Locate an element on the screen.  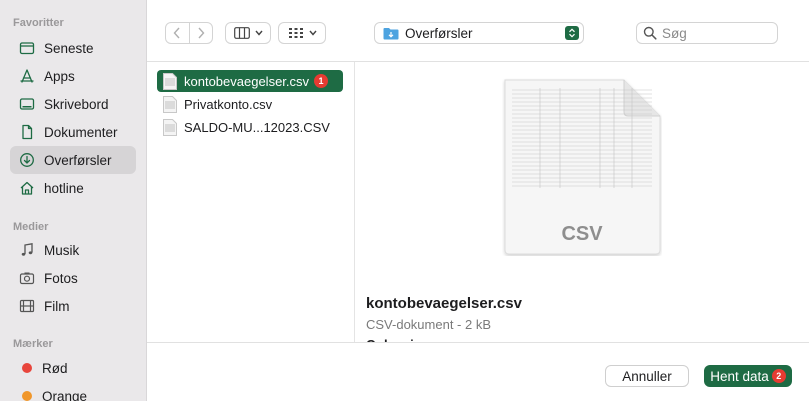
get-data-label: Hent data is located at coordinates (739, 376).